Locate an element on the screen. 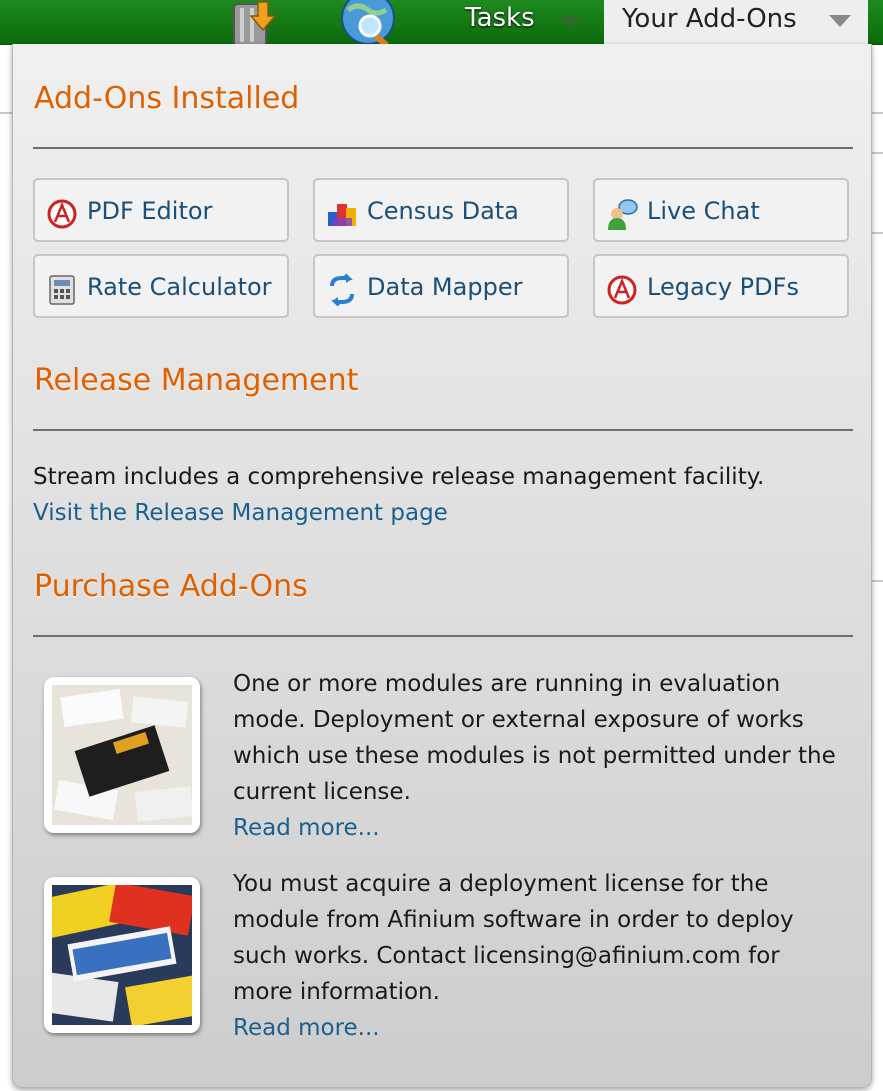  purchase-notice-1-line-4: current license. is located at coordinates (322, 792).